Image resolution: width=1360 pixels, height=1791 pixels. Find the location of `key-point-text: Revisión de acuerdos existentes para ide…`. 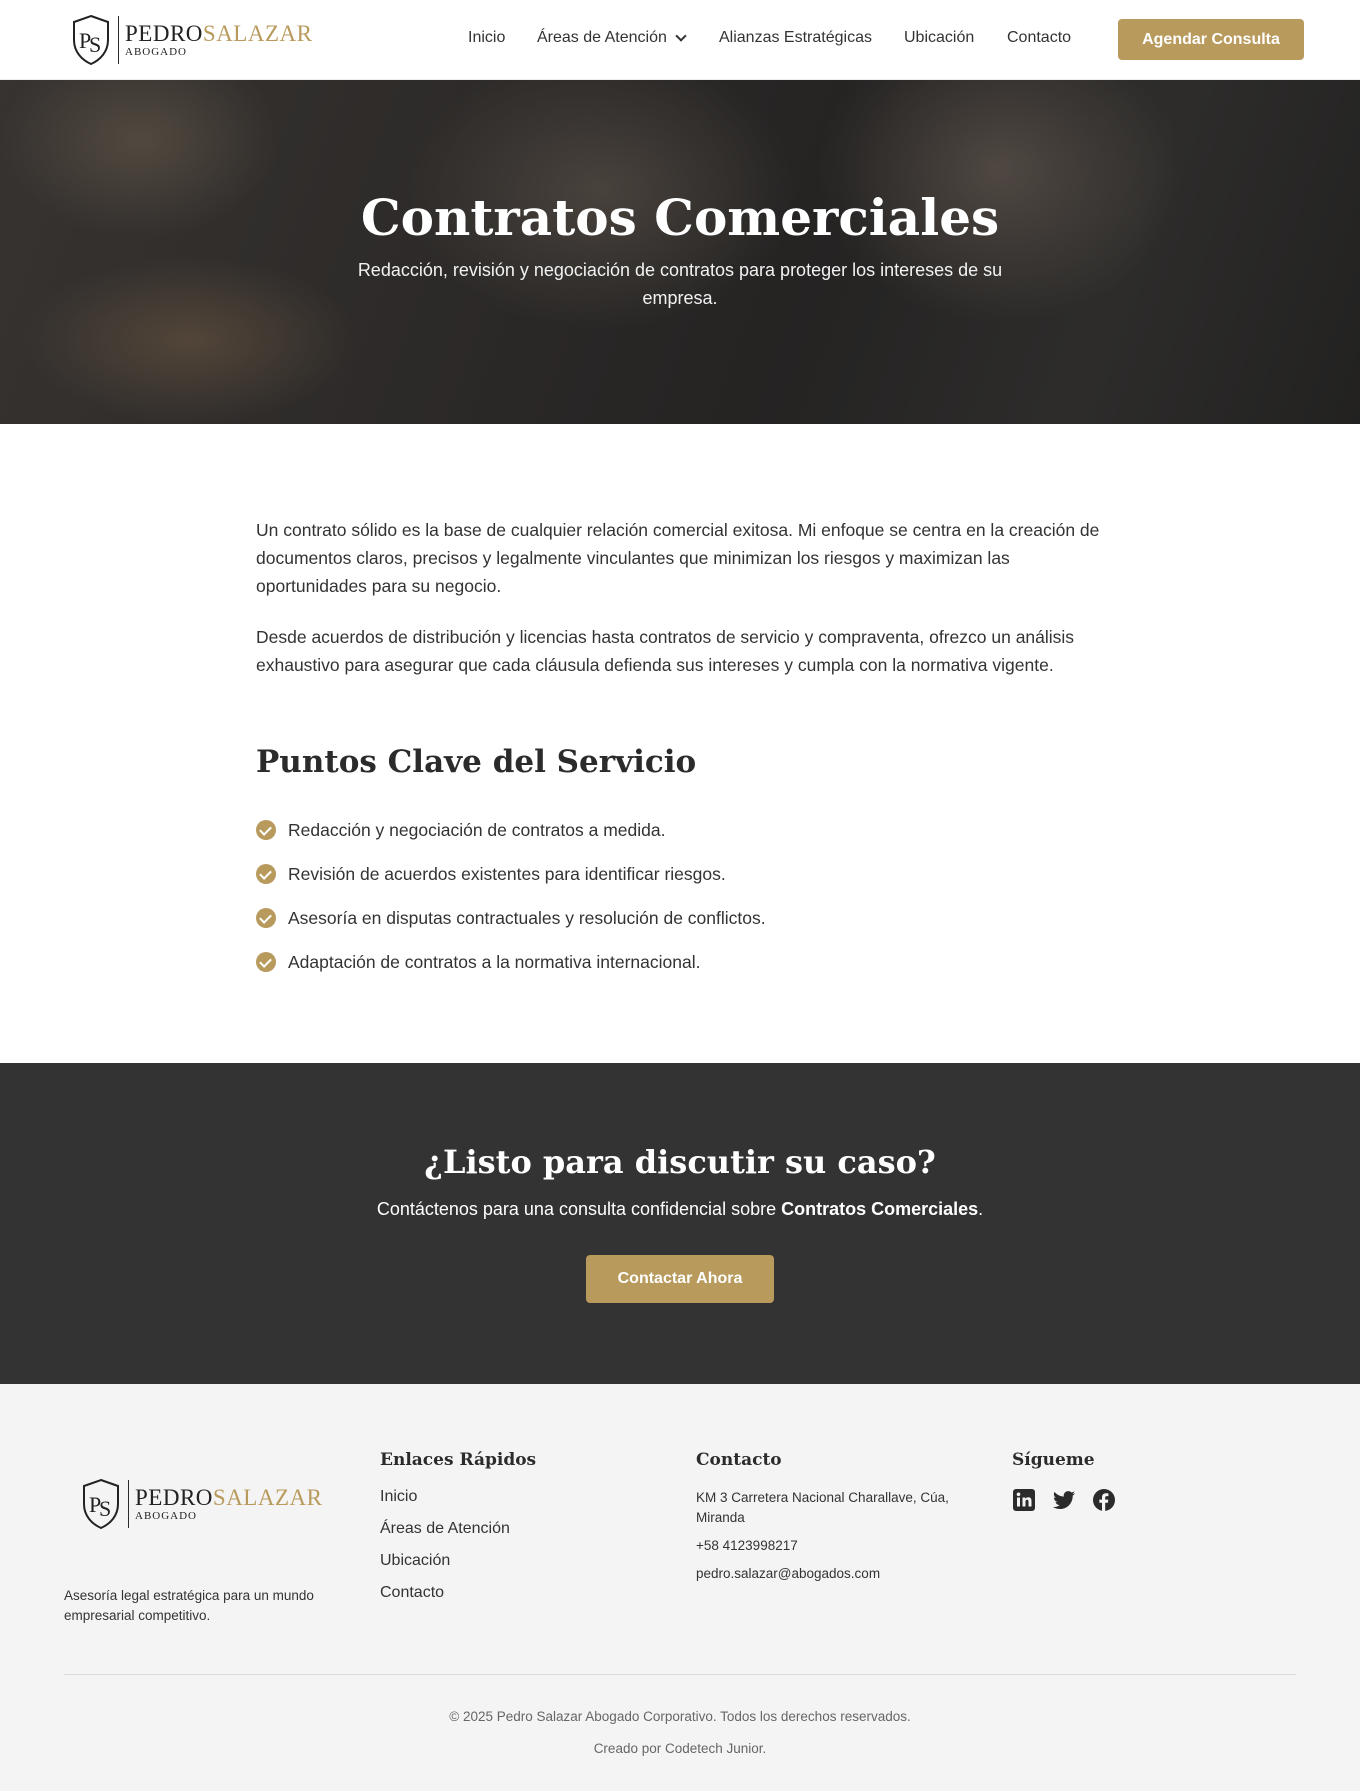

key-point-text: Revisión de acuerdos existentes para ide… is located at coordinates (507, 873).